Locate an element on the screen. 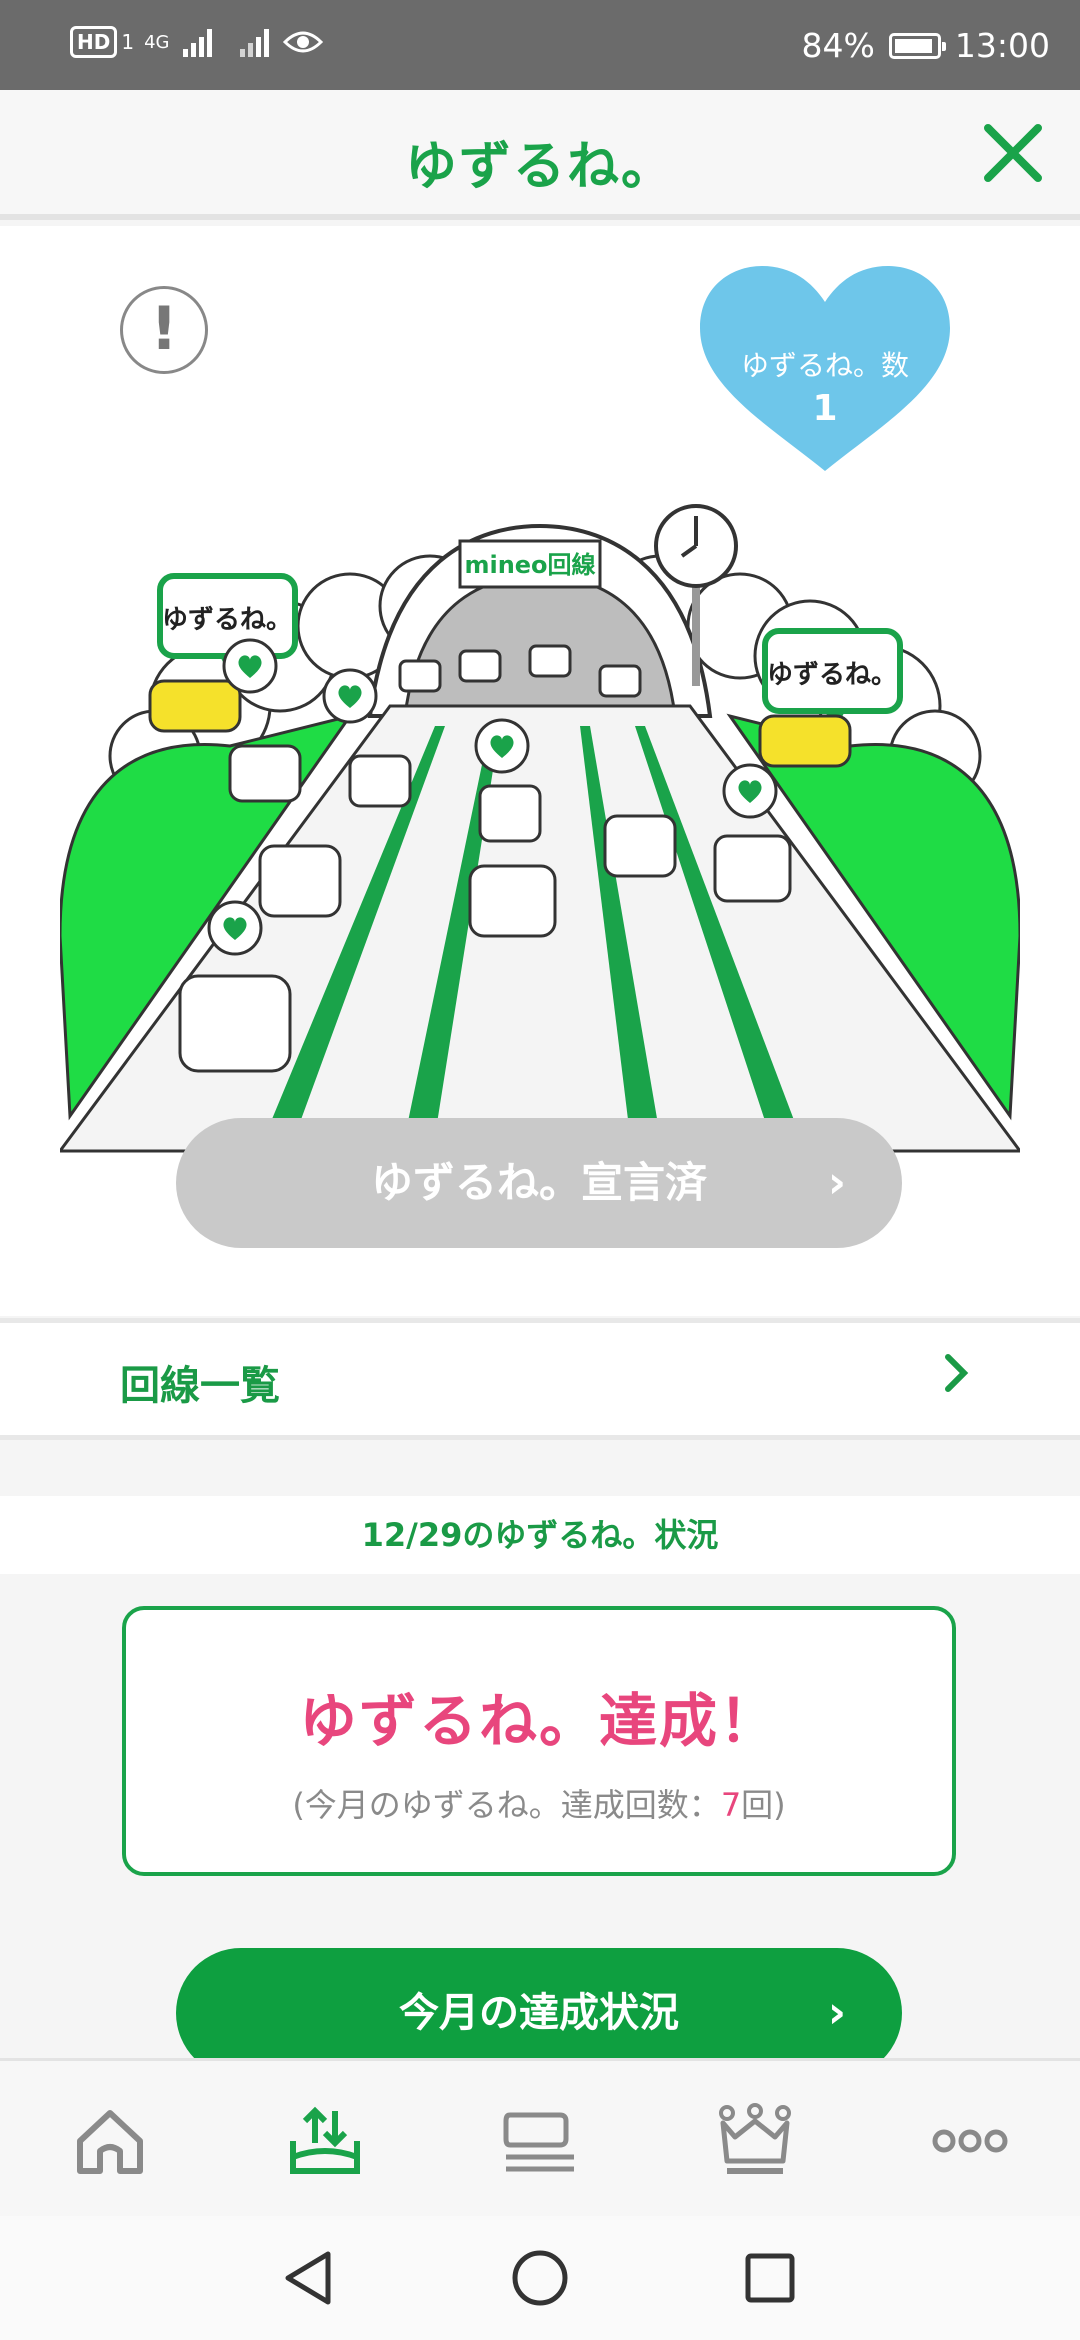  declare-button: ゆずるね。宣言済 › is located at coordinates (539, 1183).